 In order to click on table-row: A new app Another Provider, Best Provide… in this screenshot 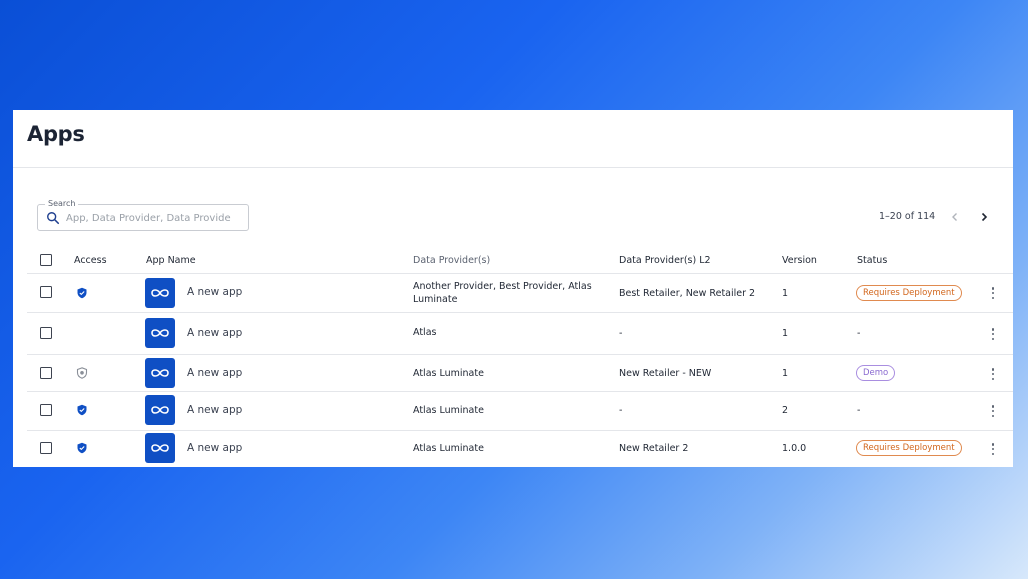, I will do `click(513, 293)`.